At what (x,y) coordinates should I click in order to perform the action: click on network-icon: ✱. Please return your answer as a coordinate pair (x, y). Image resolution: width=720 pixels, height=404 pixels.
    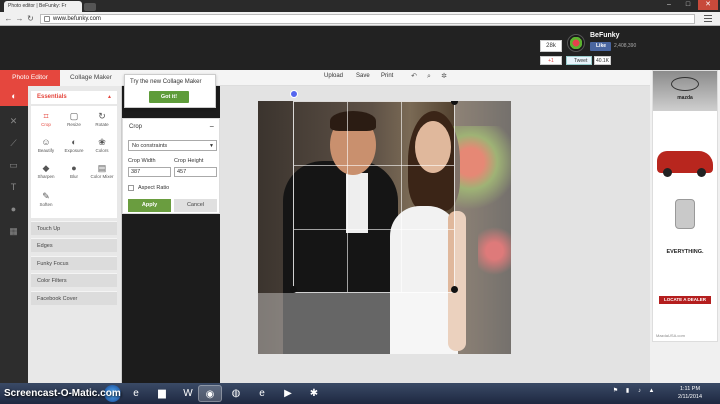
    Looking at the image, I should click on (314, 393).